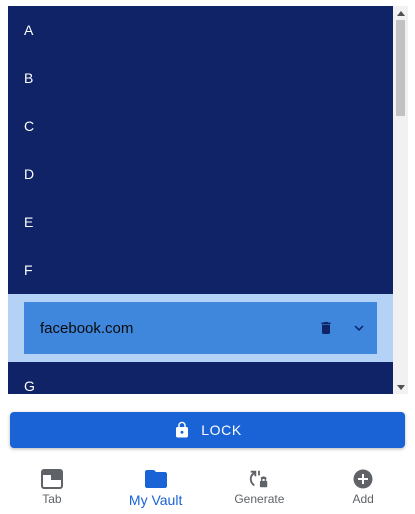 This screenshot has width=415, height=514. I want to click on nav-generate: Generate, so click(260, 486).